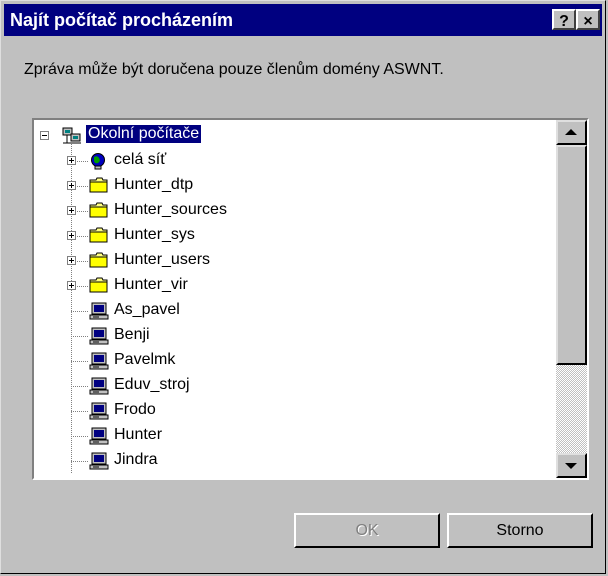  Describe the element at coordinates (571, 255) in the screenshot. I see `scroll-thumb` at that location.